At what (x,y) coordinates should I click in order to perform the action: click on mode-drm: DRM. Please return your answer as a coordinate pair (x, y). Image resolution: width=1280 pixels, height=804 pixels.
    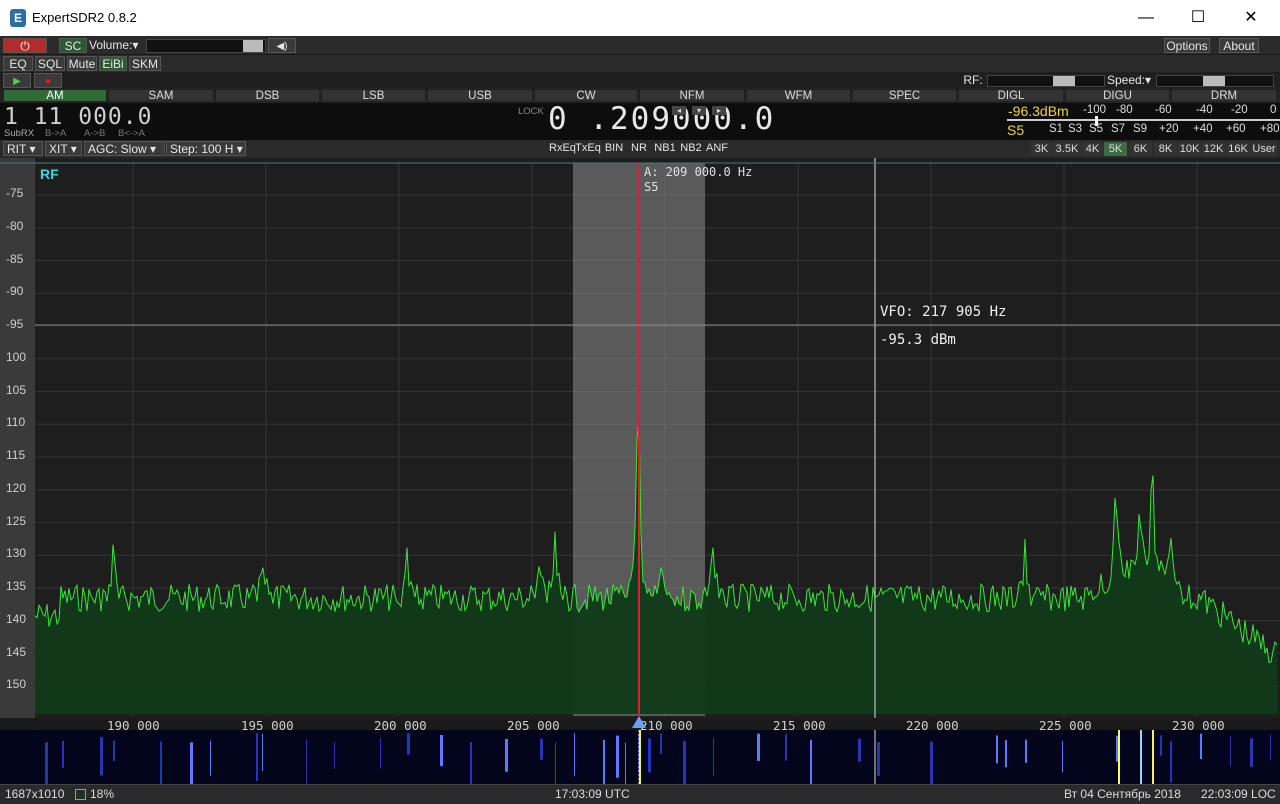
    Looking at the image, I should click on (1224, 95).